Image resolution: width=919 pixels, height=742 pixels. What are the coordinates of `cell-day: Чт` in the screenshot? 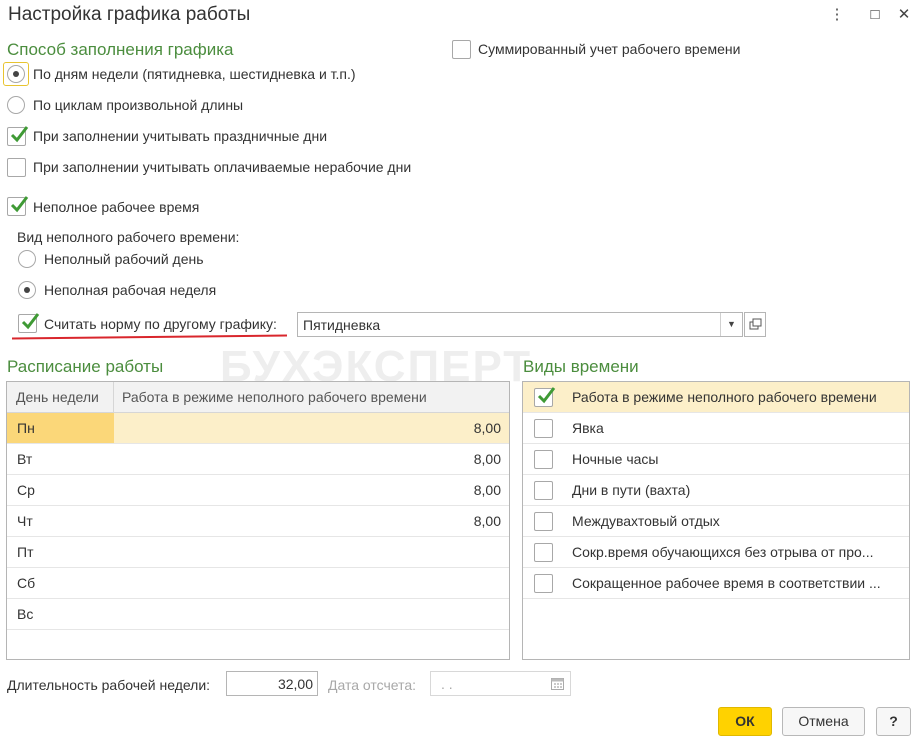 It's located at (25, 521).